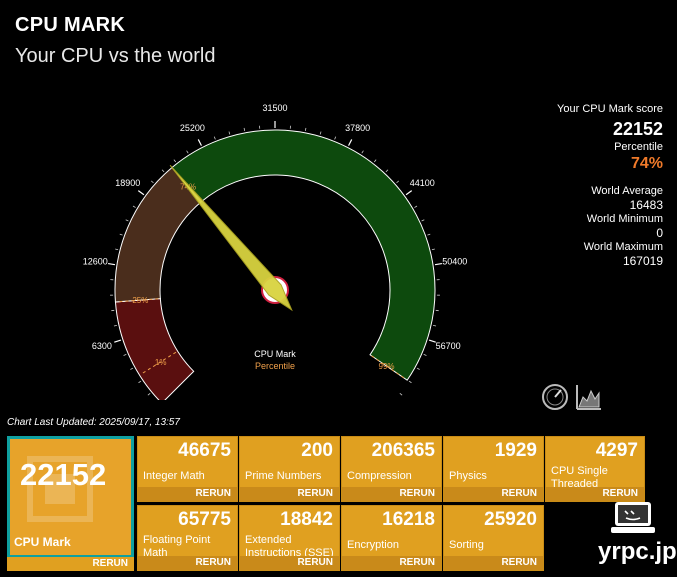 Image resolution: width=677 pixels, height=577 pixels. What do you see at coordinates (387, 366) in the screenshot?
I see `percentile-marker-label: 99%` at bounding box center [387, 366].